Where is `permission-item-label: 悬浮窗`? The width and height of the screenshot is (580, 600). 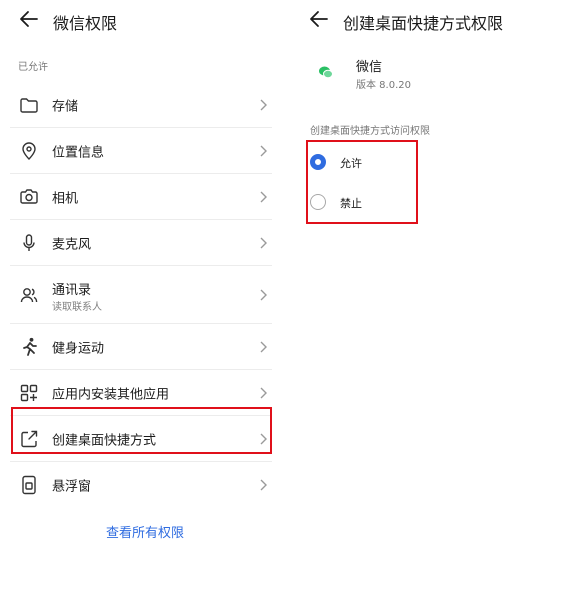 permission-item-label: 悬浮窗 is located at coordinates (72, 486).